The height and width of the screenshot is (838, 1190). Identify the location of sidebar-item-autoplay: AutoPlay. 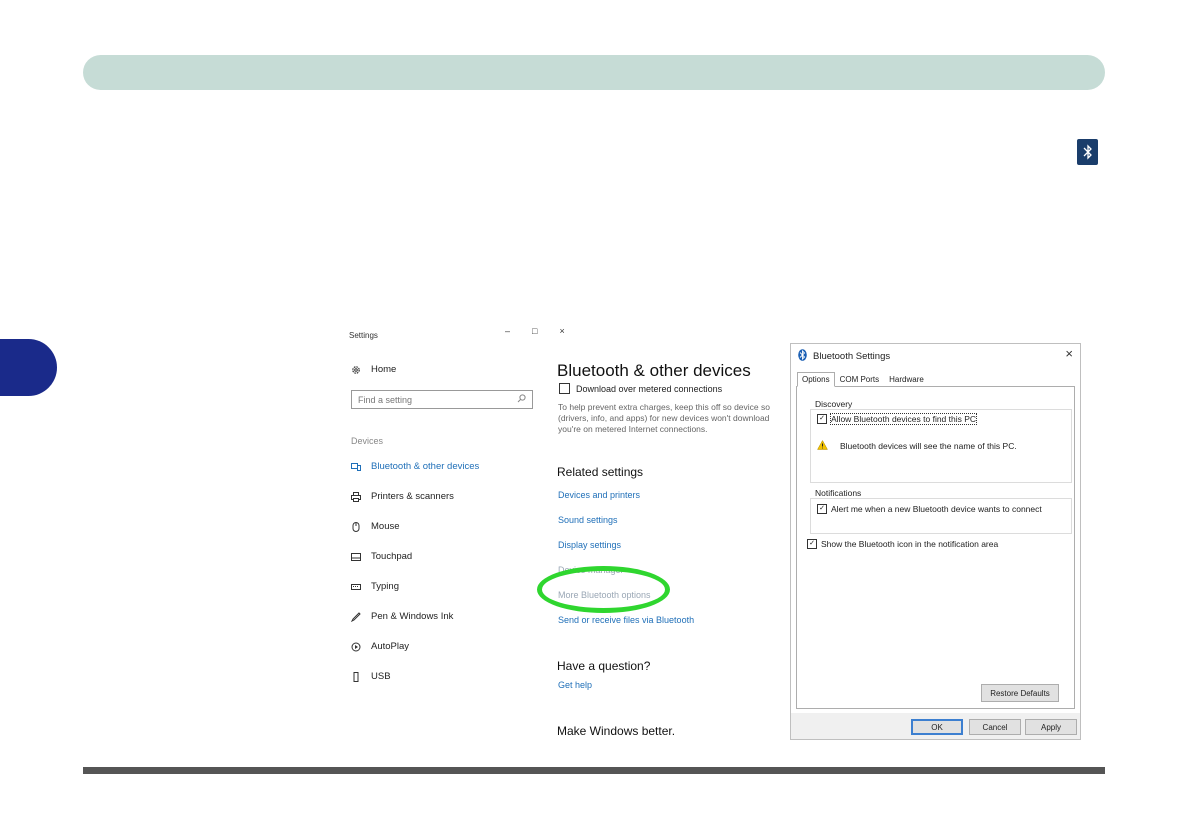
(380, 646).